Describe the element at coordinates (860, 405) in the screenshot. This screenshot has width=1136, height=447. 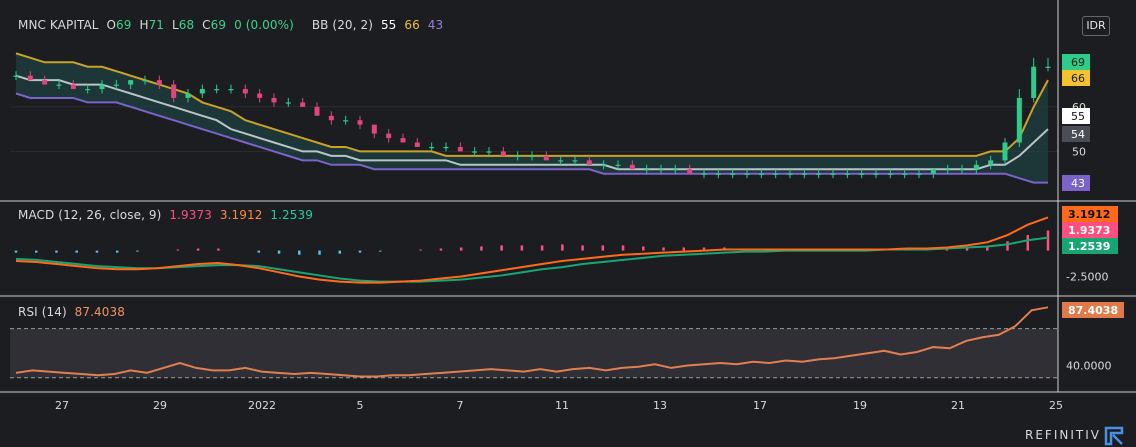
I see `x-tick-label: 19` at that location.